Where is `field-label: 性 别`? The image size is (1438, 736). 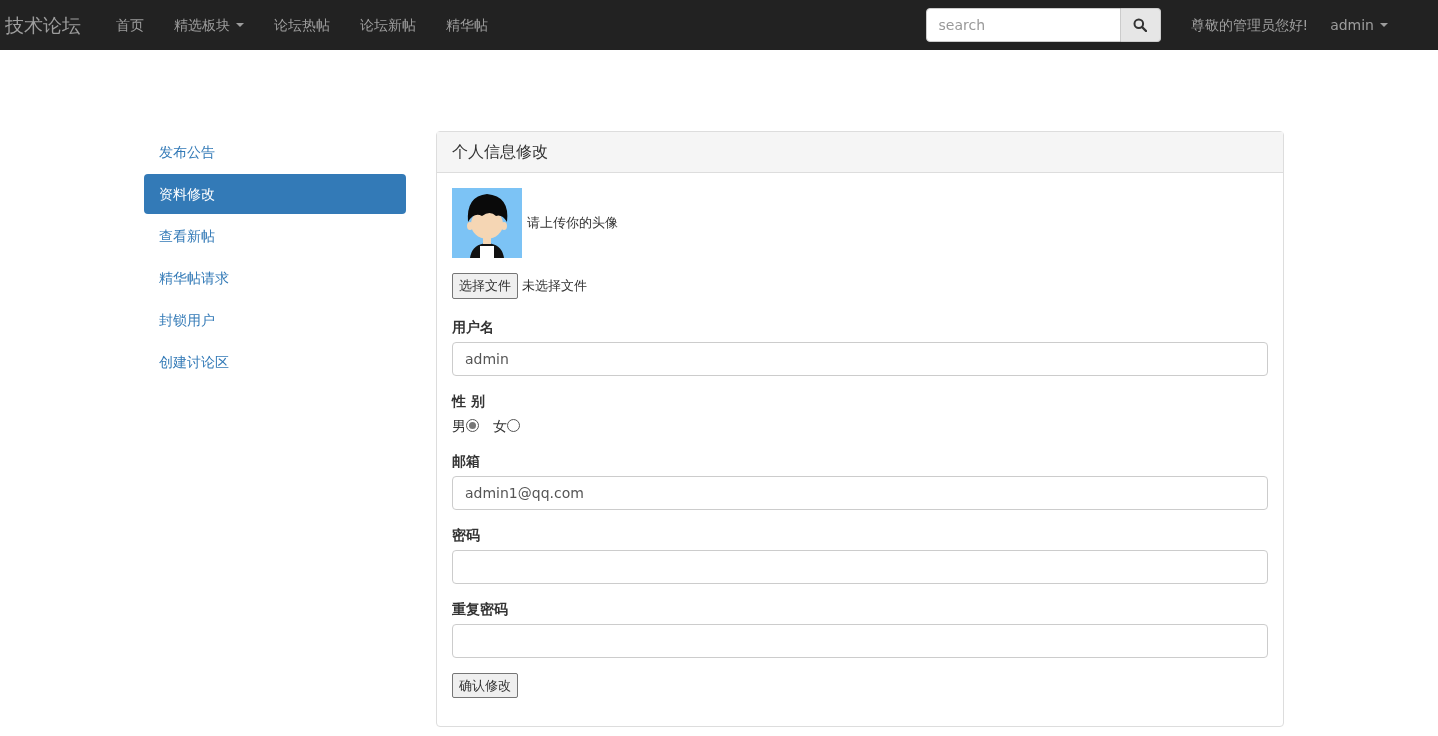 field-label: 性 别 is located at coordinates (469, 401).